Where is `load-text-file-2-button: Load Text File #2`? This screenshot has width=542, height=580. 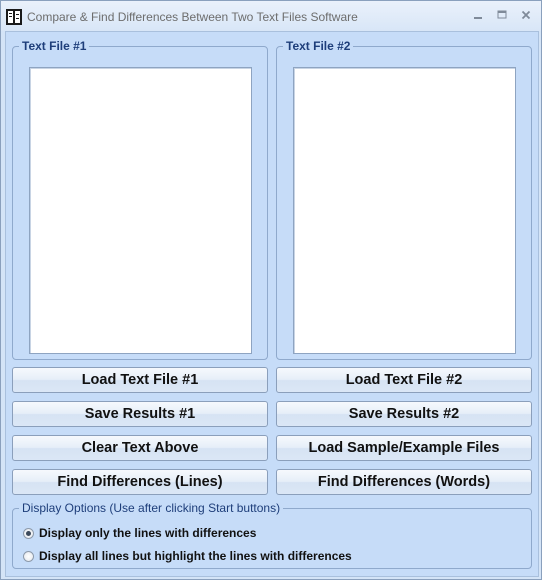
load-text-file-2-button: Load Text File #2 is located at coordinates (404, 380).